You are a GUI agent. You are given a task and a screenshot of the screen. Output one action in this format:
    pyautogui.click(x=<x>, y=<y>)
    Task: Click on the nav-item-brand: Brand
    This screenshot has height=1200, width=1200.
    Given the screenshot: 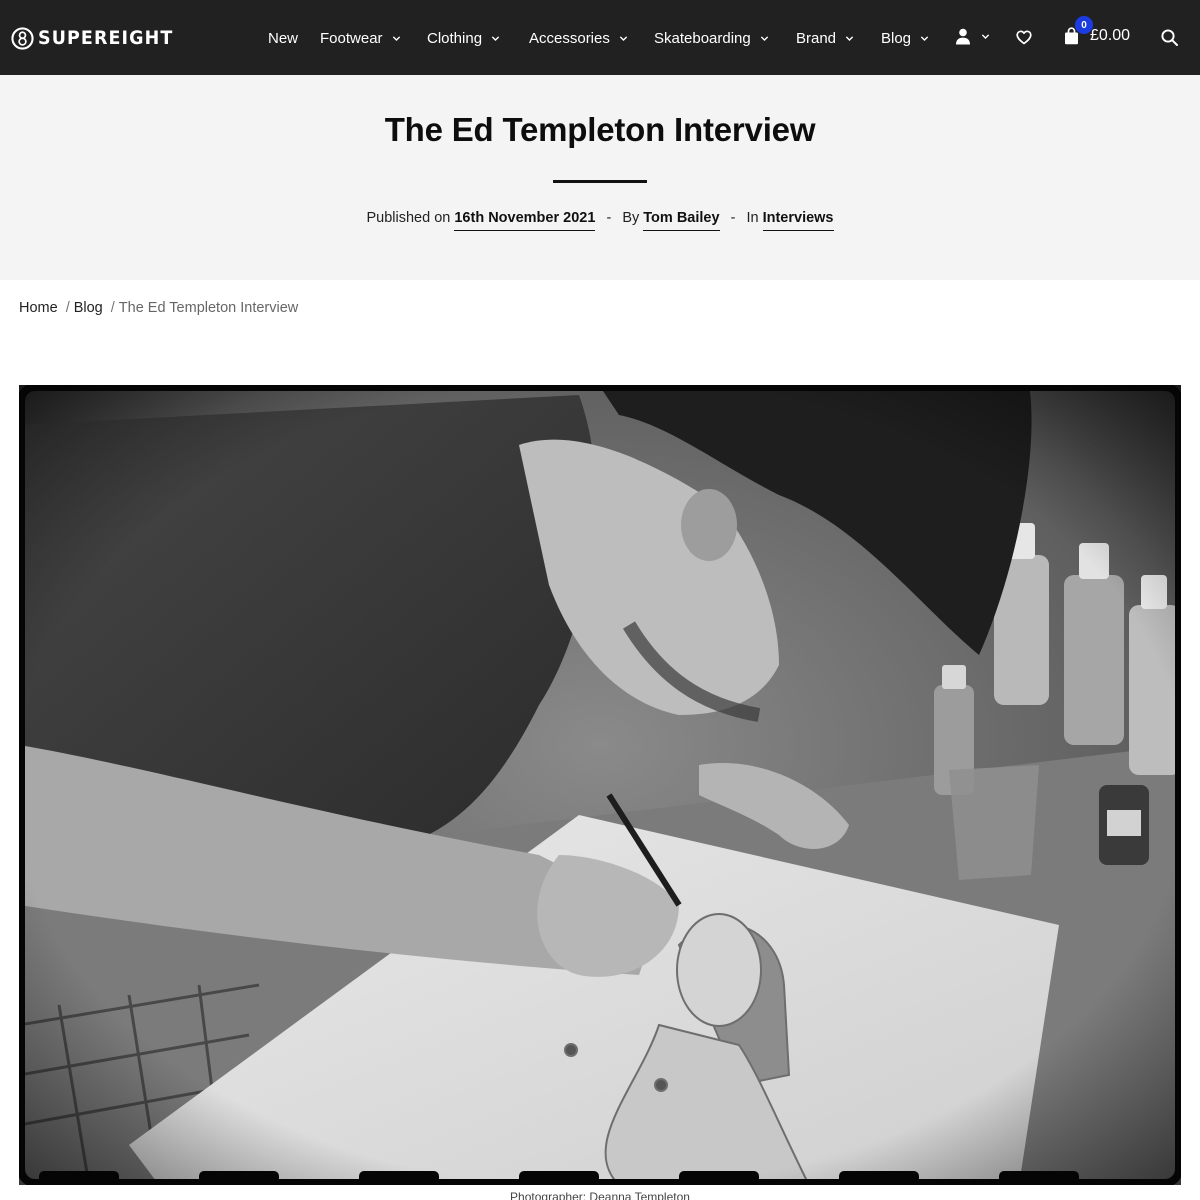 What is the action you would take?
    pyautogui.click(x=825, y=38)
    